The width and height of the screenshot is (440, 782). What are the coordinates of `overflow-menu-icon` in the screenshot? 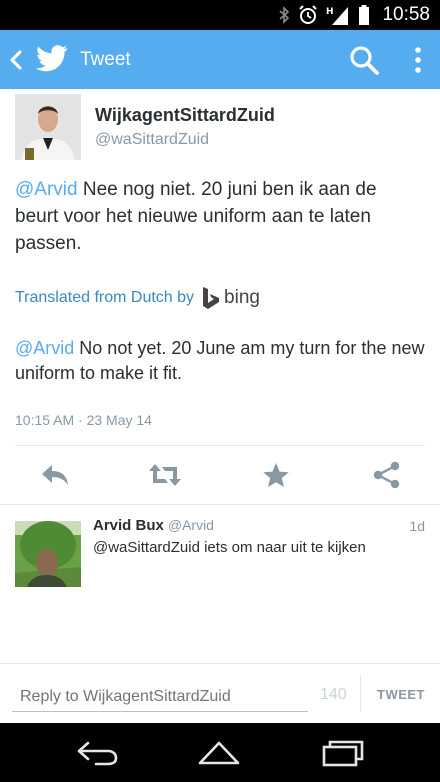 It's located at (418, 60).